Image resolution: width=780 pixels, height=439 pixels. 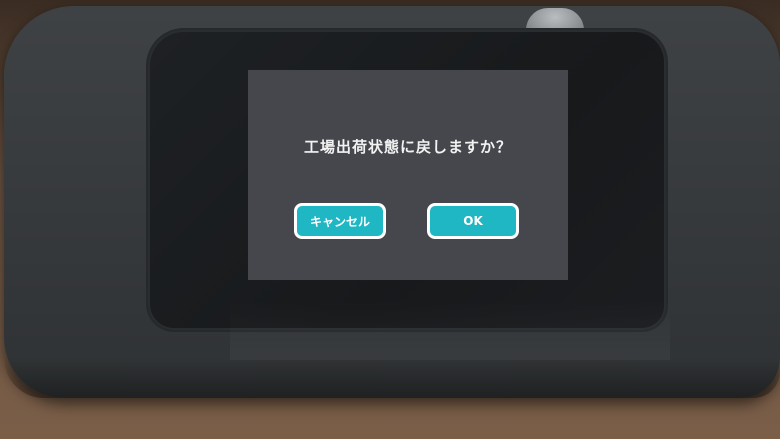 I want to click on cancel-button: キャンセル, so click(x=340, y=221).